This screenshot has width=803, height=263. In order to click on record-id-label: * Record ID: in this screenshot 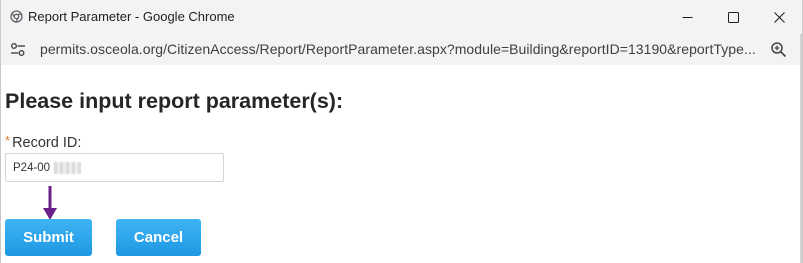, I will do `click(43, 142)`.